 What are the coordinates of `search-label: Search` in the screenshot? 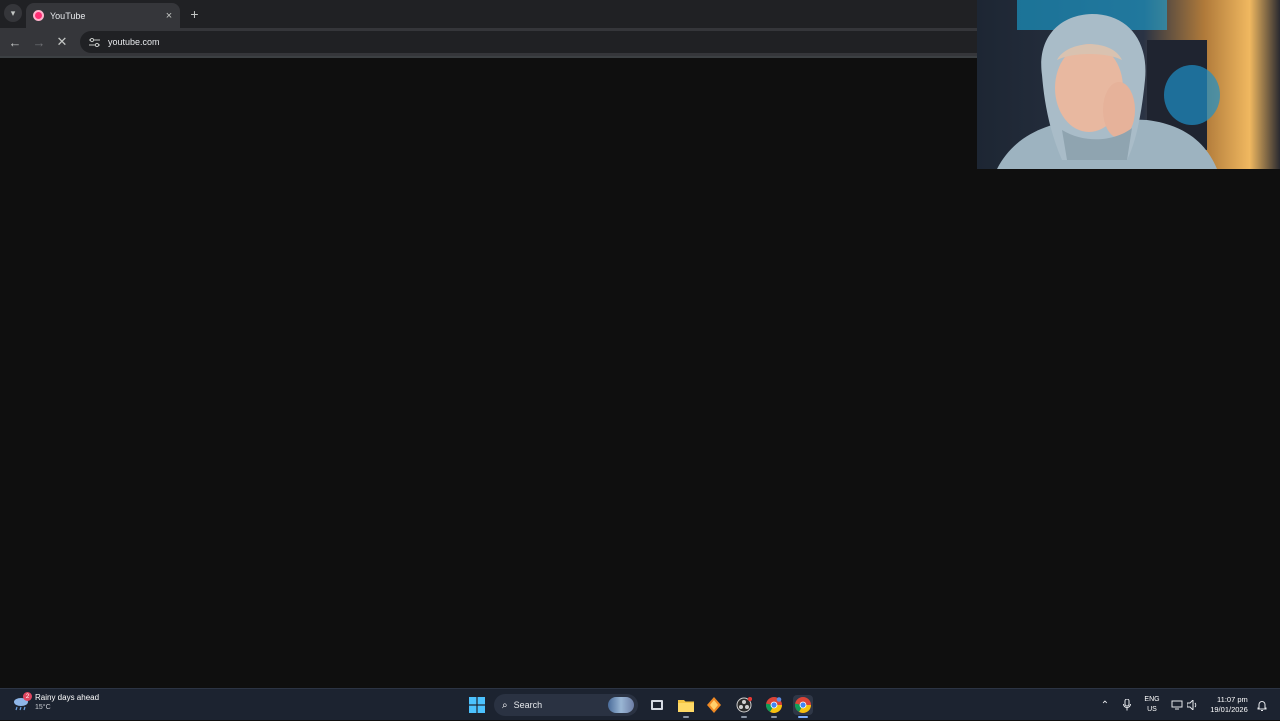 It's located at (528, 705).